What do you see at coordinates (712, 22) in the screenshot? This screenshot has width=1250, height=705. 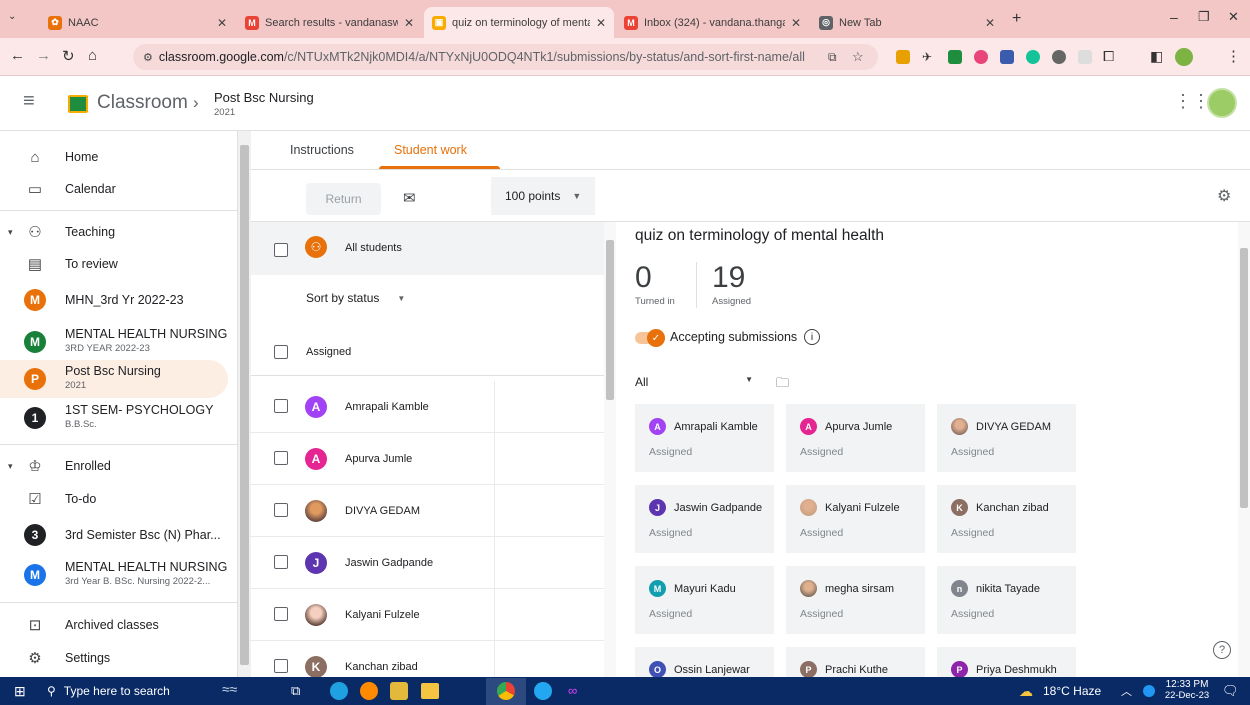 I see `browser-tab-inbox: M Inbox (324) - vandana.thangave ✕` at bounding box center [712, 22].